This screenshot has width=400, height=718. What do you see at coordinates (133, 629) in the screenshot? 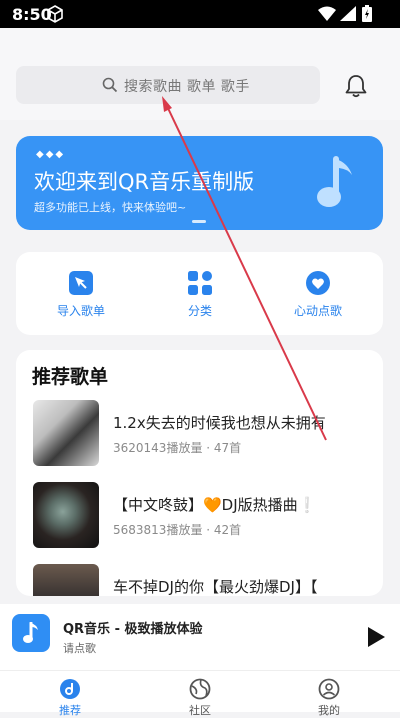
I see `player-title: QR音乐 - 极致播放体验` at bounding box center [133, 629].